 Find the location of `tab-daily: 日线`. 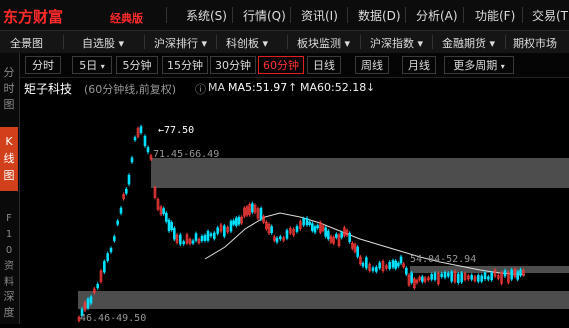

tab-daily: 日线 is located at coordinates (324, 65).